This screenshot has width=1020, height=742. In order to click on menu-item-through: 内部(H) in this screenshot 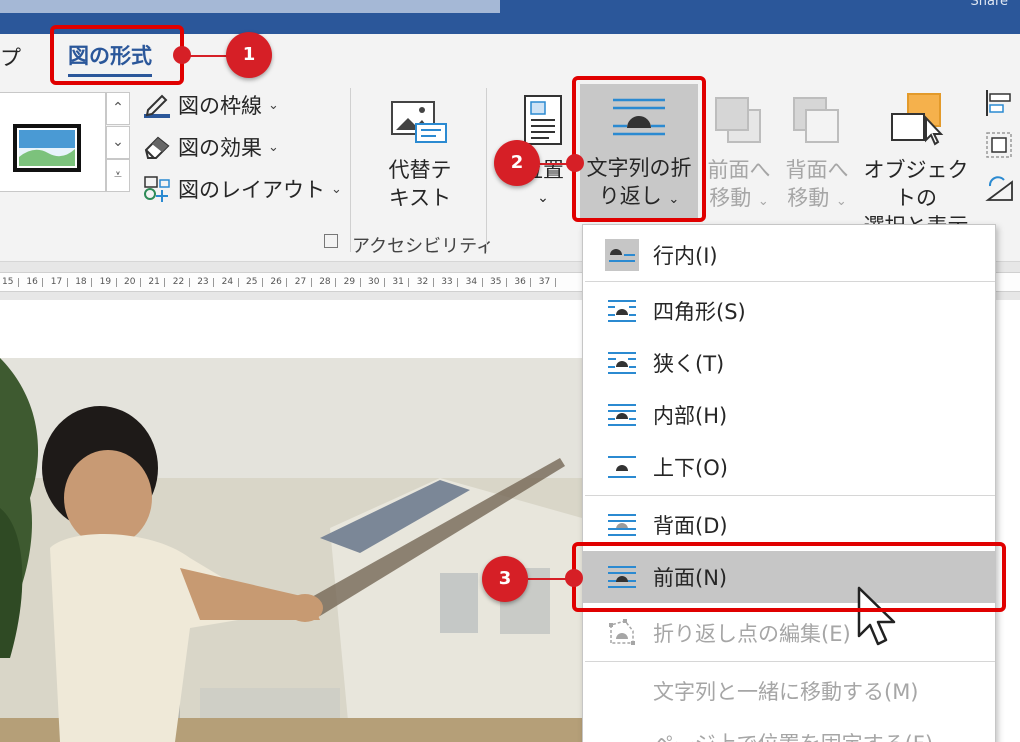, I will do `click(789, 415)`.